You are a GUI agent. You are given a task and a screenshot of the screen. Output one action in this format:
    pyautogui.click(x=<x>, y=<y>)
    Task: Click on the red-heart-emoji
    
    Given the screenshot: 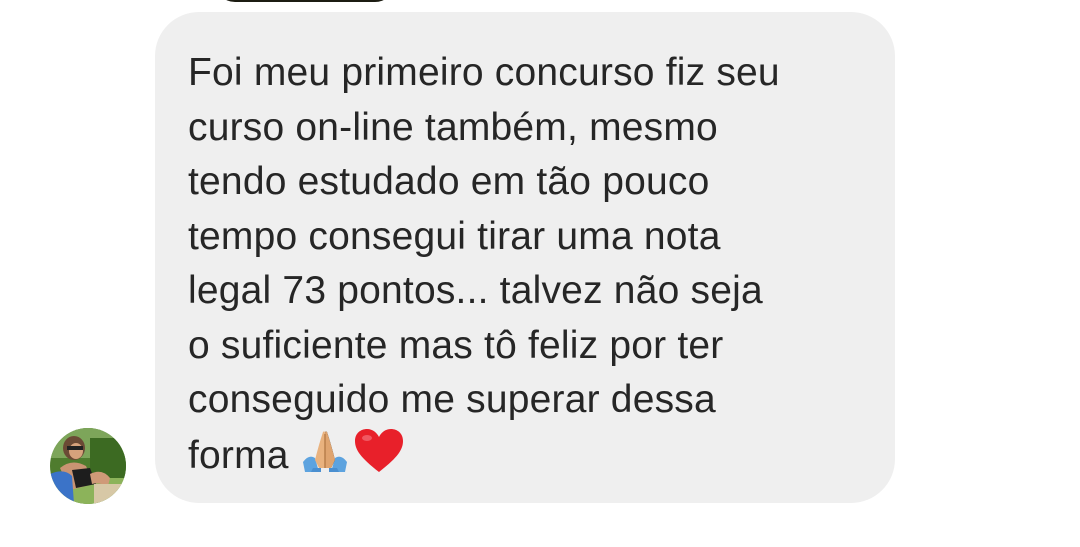 What is the action you would take?
    pyautogui.click(x=379, y=459)
    